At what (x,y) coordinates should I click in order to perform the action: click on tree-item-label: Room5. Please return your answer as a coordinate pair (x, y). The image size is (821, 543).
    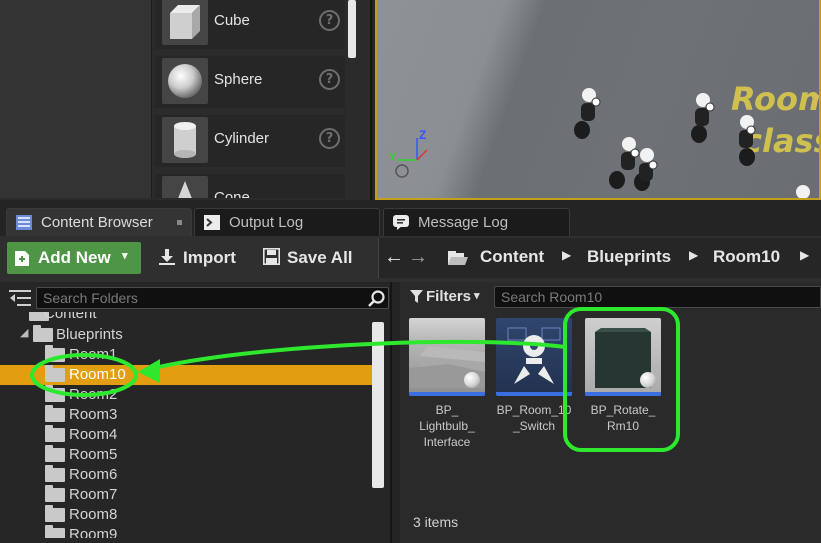
    Looking at the image, I should click on (93, 454).